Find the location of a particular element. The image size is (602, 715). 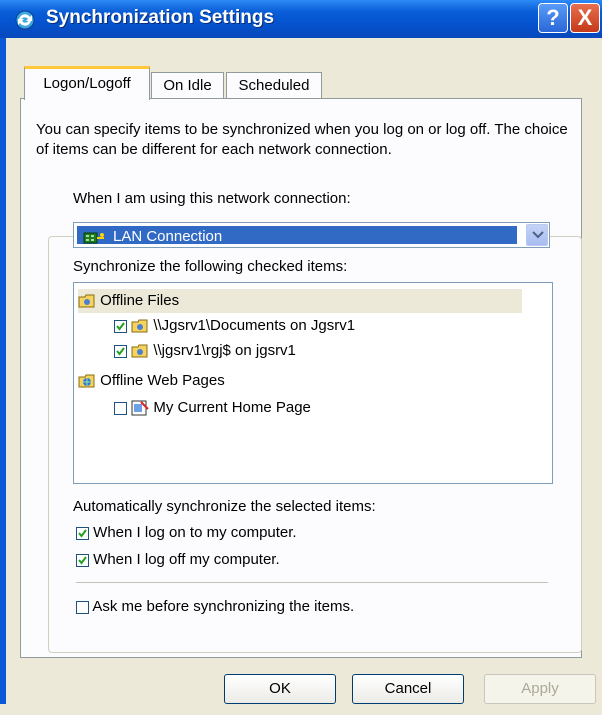

tree-item-offline-files: Offline Files is located at coordinates (300, 301).